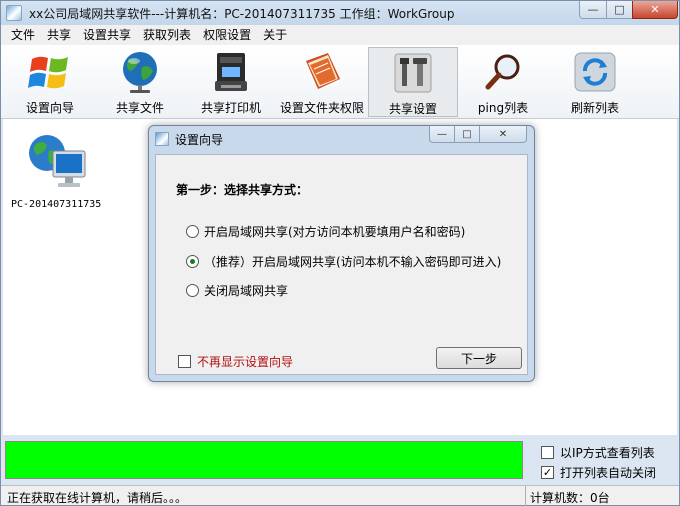 This screenshot has height=506, width=680. I want to click on radio-label: 开启局域网共享(对方访问本机要填用户名和密码), so click(335, 232).